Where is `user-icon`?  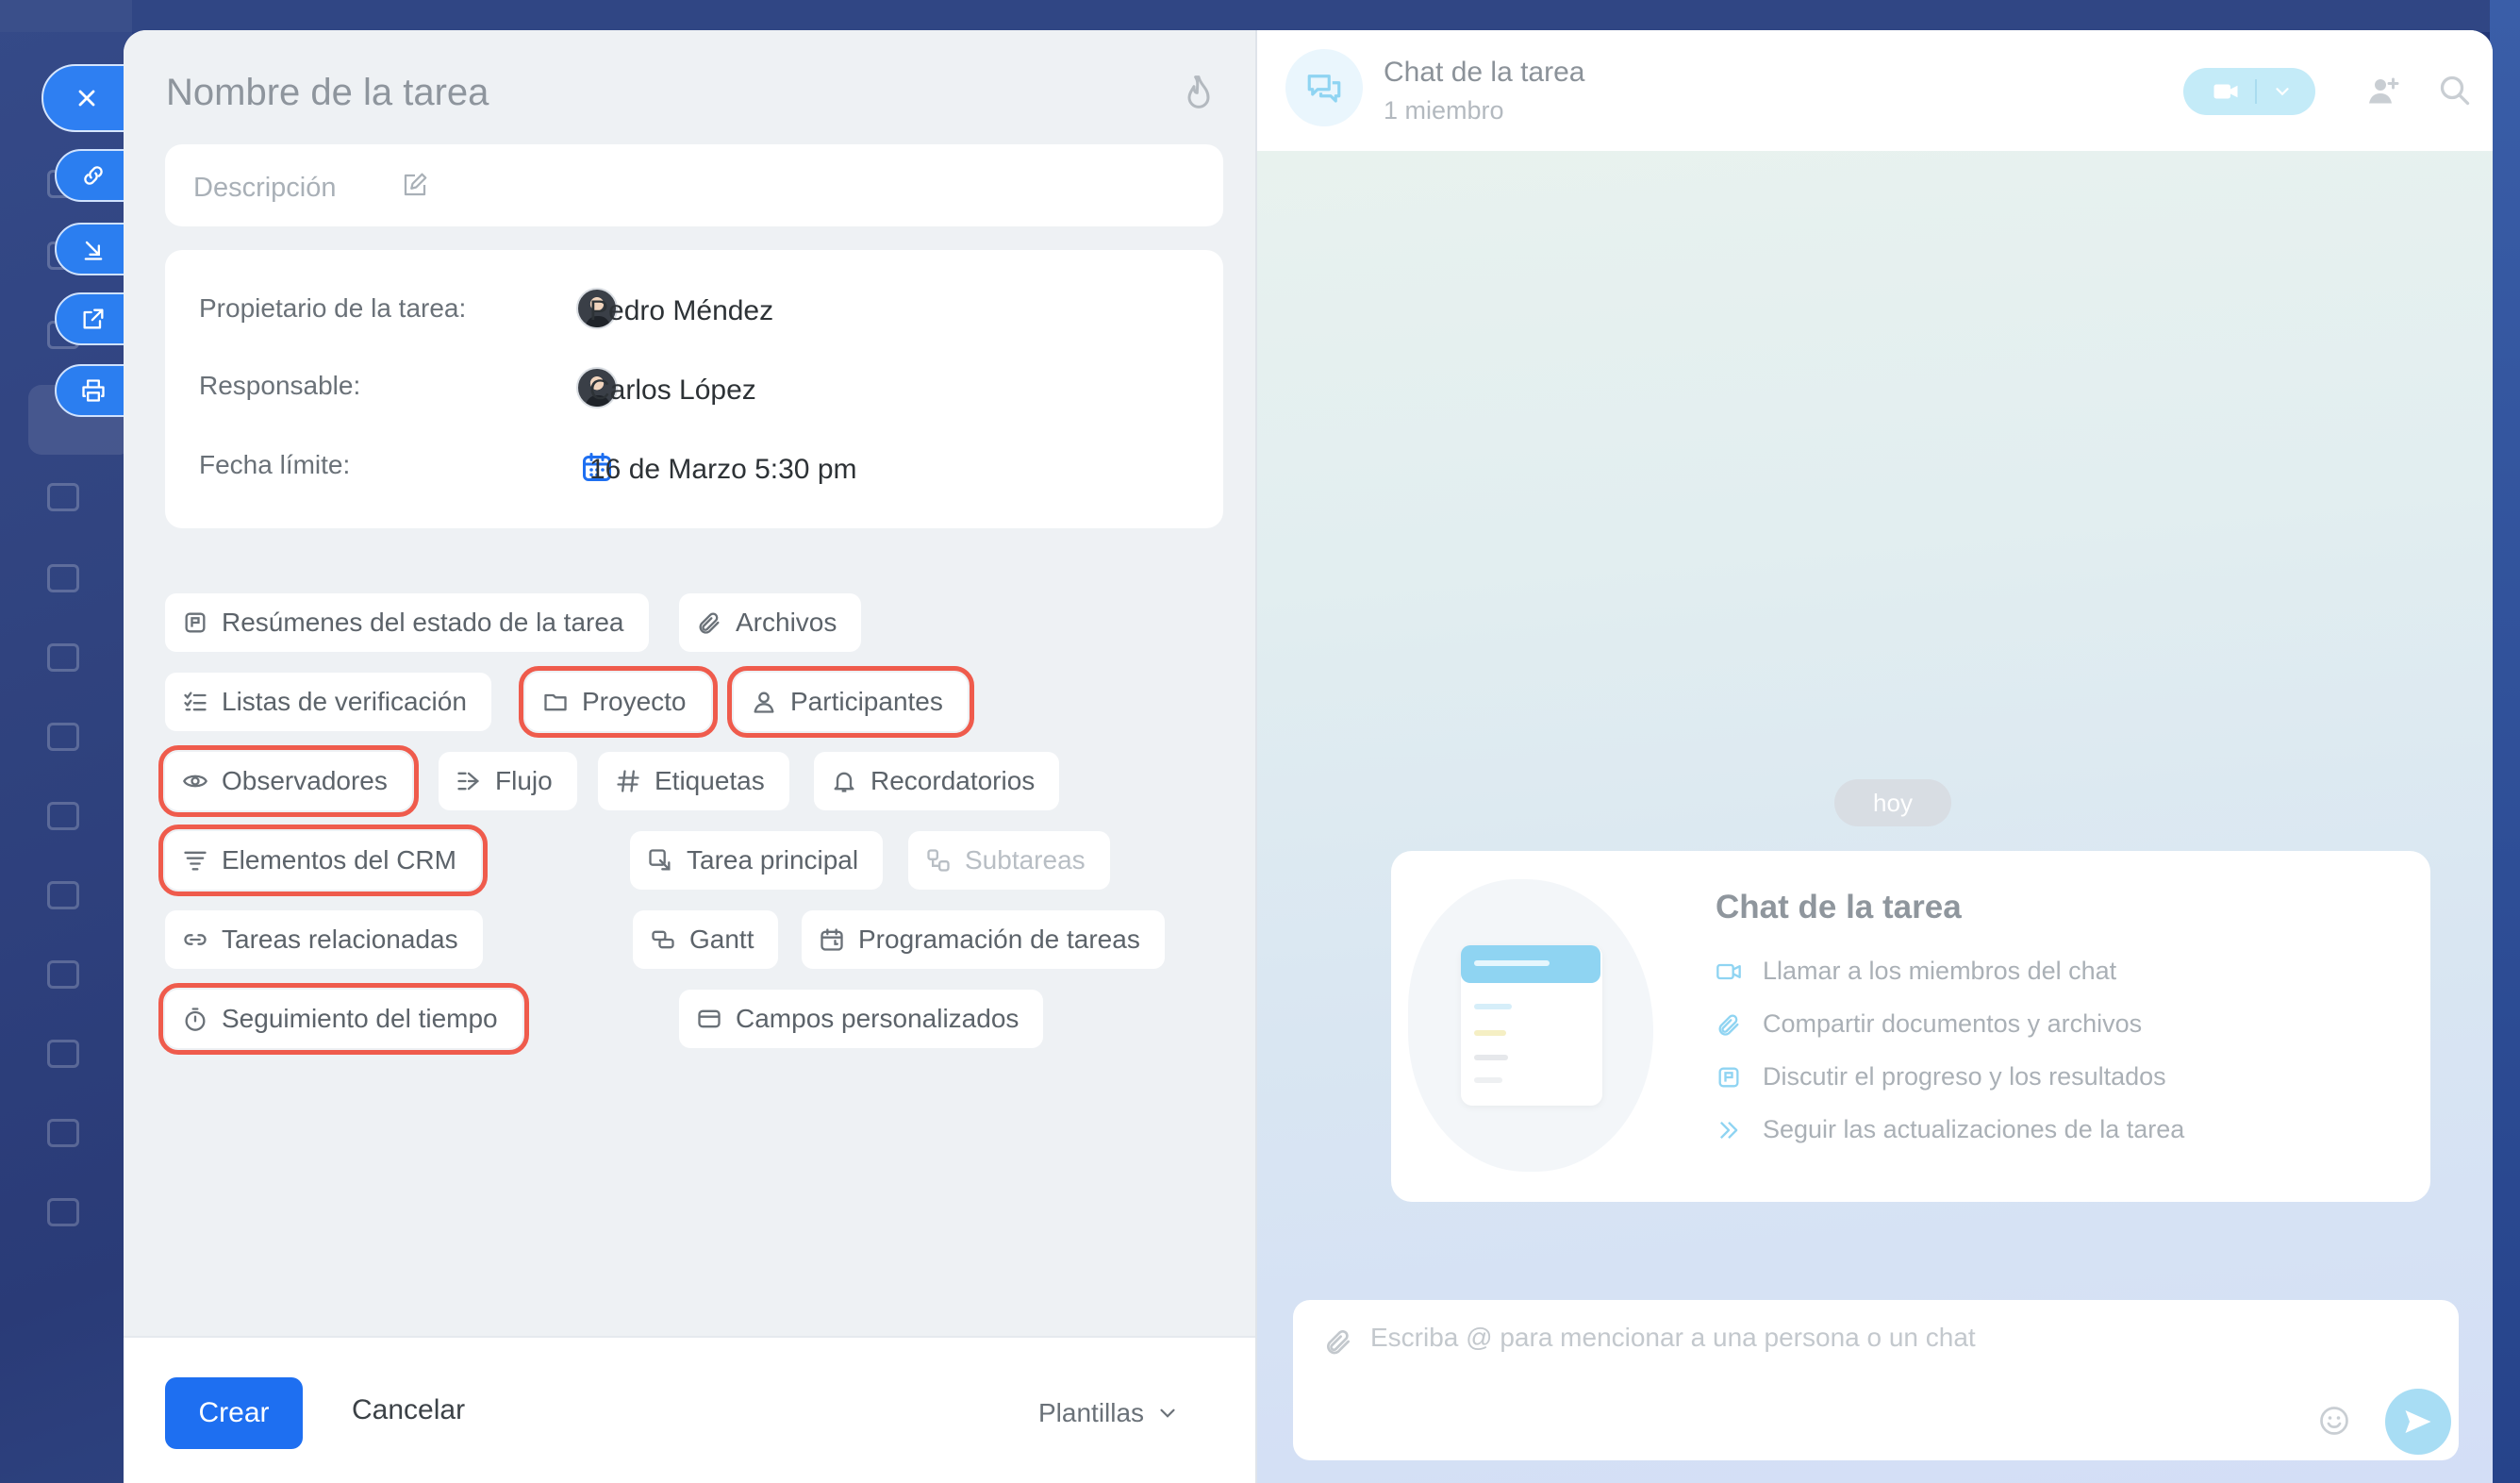 user-icon is located at coordinates (764, 703).